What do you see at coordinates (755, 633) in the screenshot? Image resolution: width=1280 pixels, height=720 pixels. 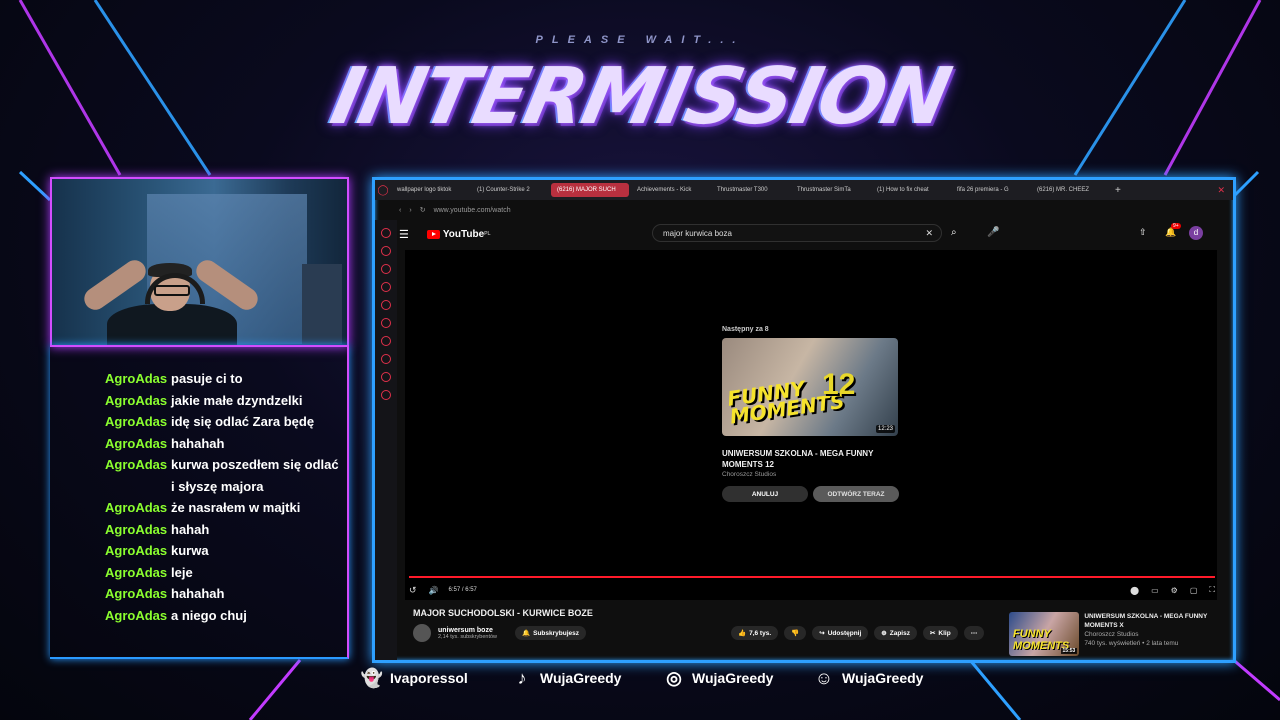 I see `like-button: 👍 7,6 tys.` at bounding box center [755, 633].